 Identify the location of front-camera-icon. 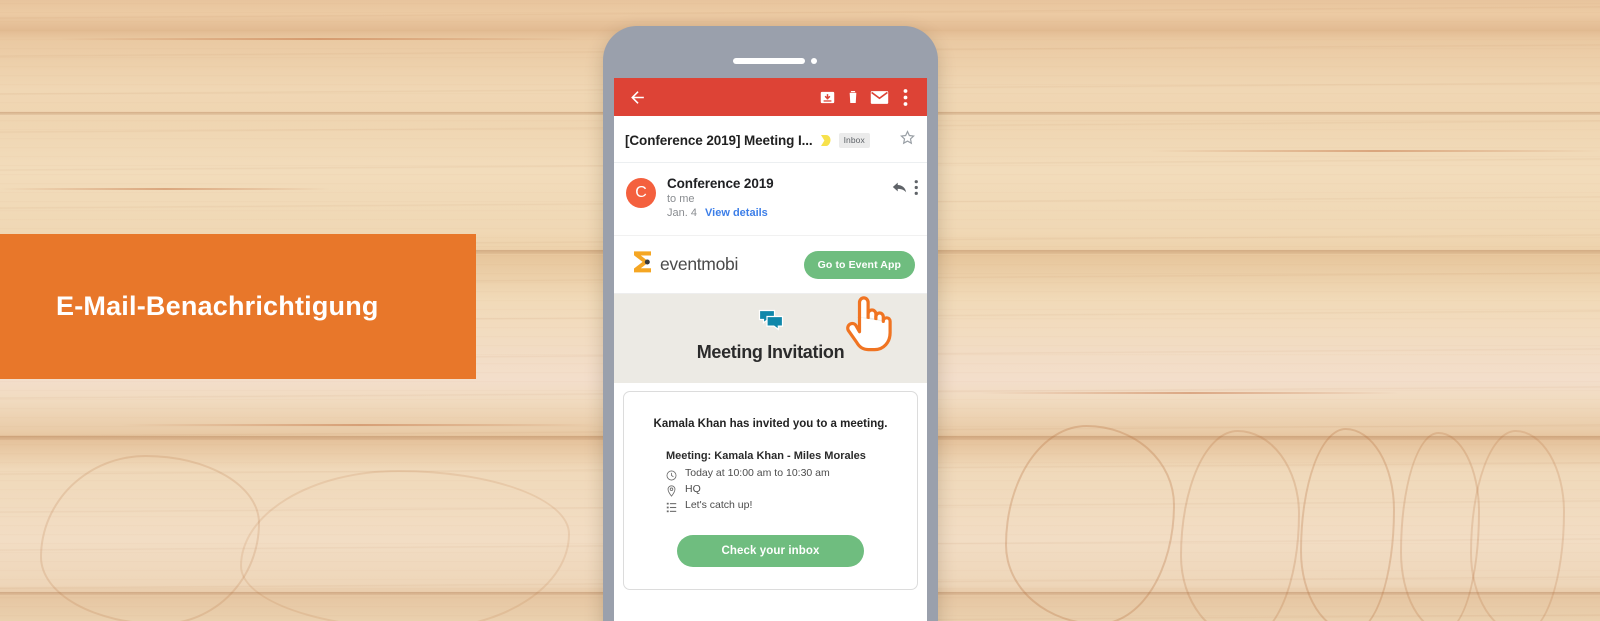
(814, 61).